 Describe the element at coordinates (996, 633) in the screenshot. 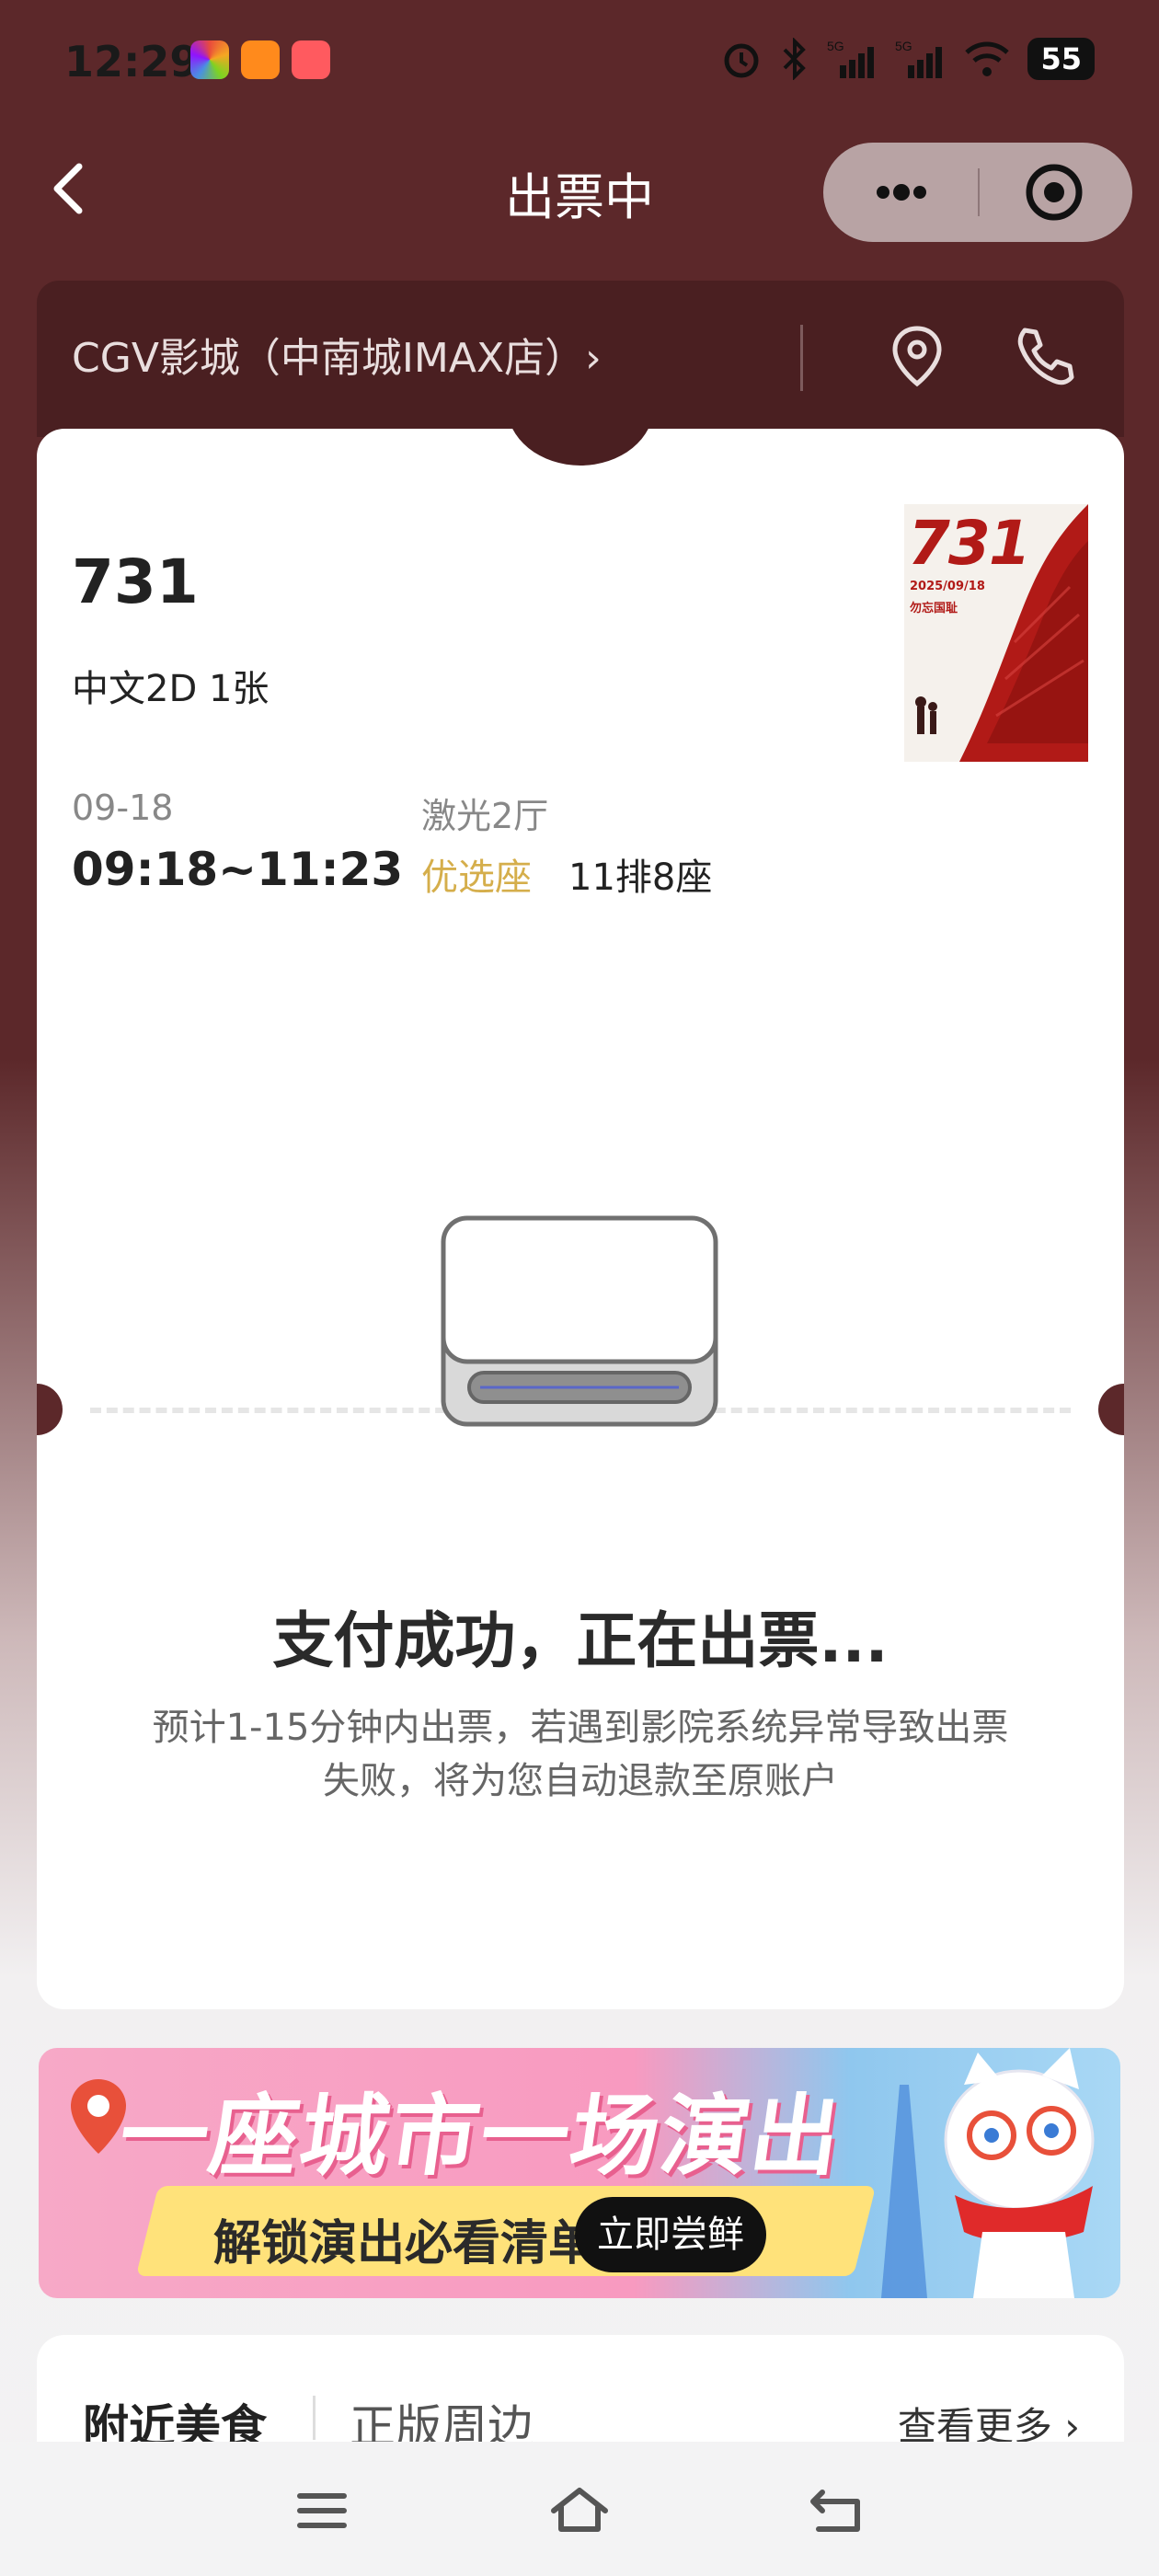

I see `movie-poster: 731 2025/09/18 勿忘国耻` at that location.